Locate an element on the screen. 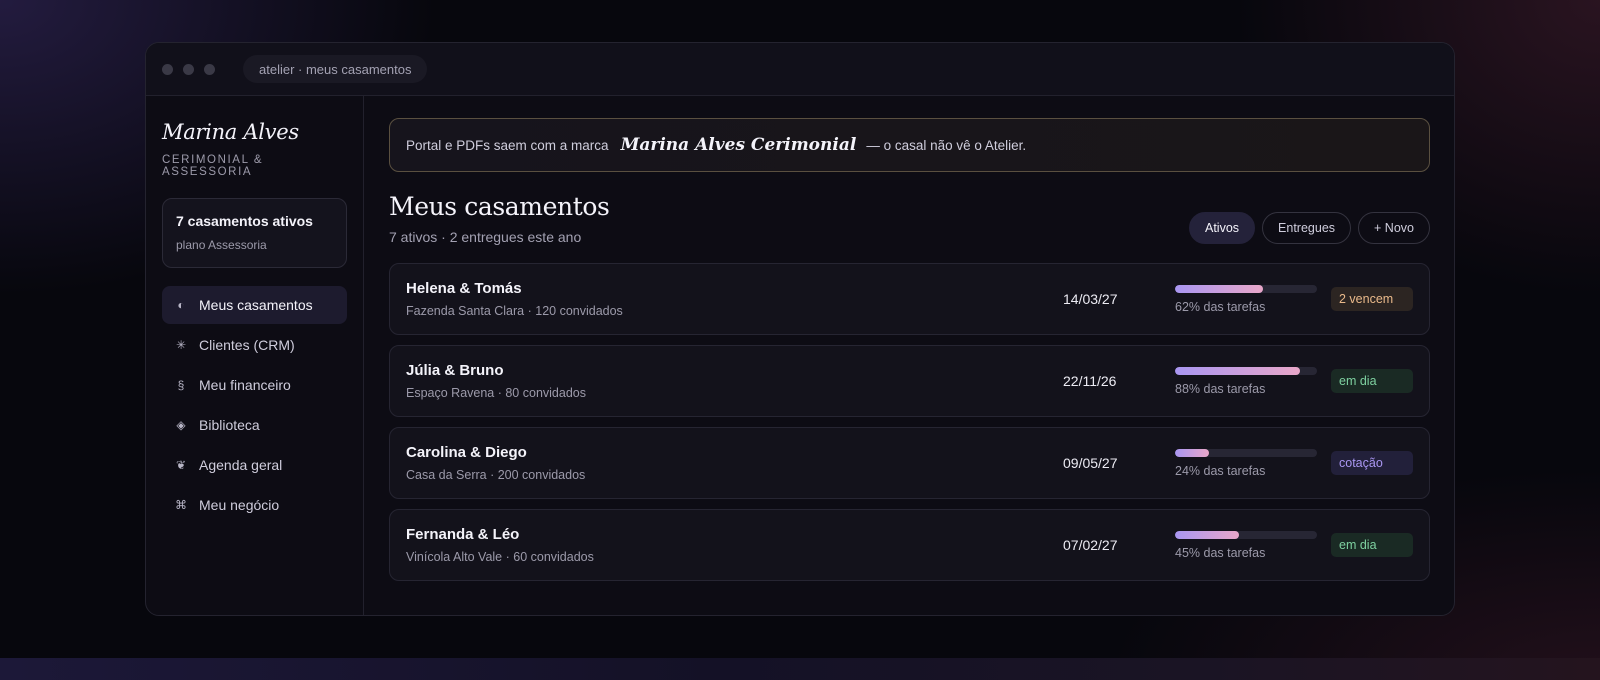  progress-label: 24% das tarefas is located at coordinates (1220, 470).